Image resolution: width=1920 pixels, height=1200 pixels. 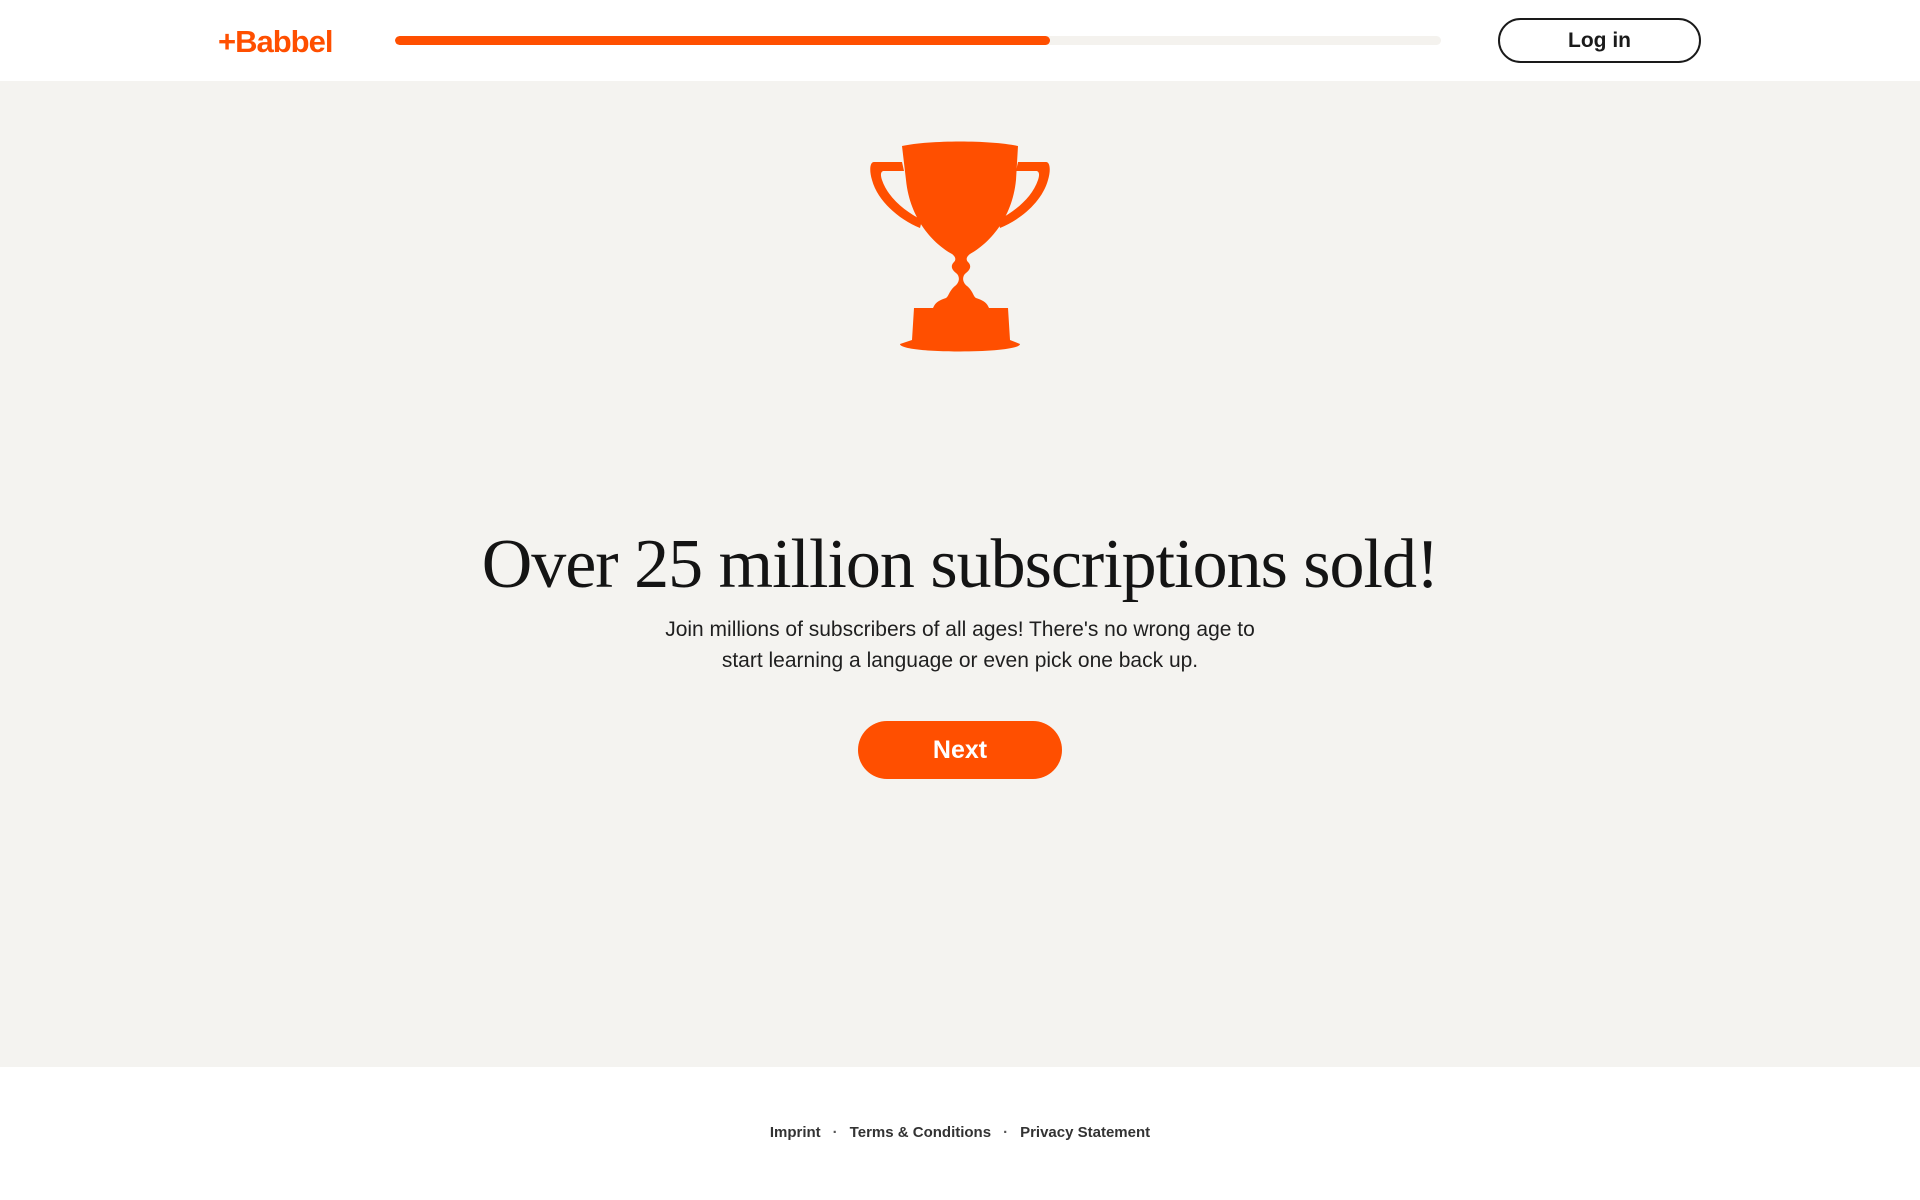 I want to click on footer-link-privacy: Privacy Statement, so click(x=1085, y=1132).